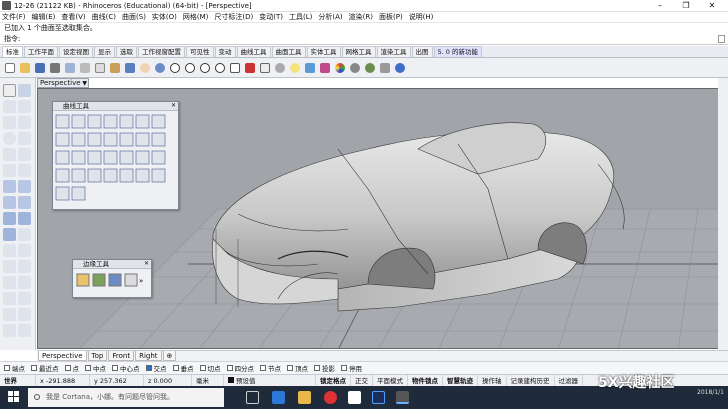 This screenshot has height=409, width=728. Describe the element at coordinates (391, 17) in the screenshot. I see `menu-panels: 面板(P)` at that location.